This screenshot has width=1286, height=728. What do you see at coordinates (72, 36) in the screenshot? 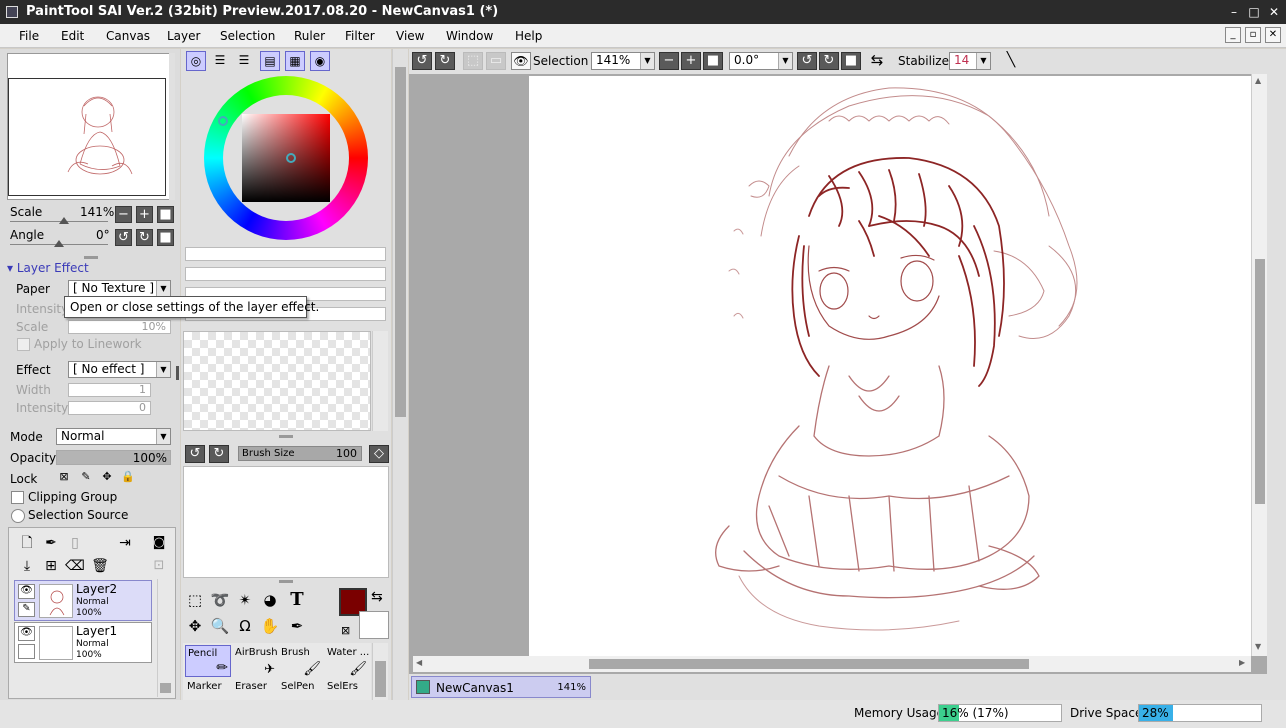
I see `menu-edit: Edit` at bounding box center [72, 36].